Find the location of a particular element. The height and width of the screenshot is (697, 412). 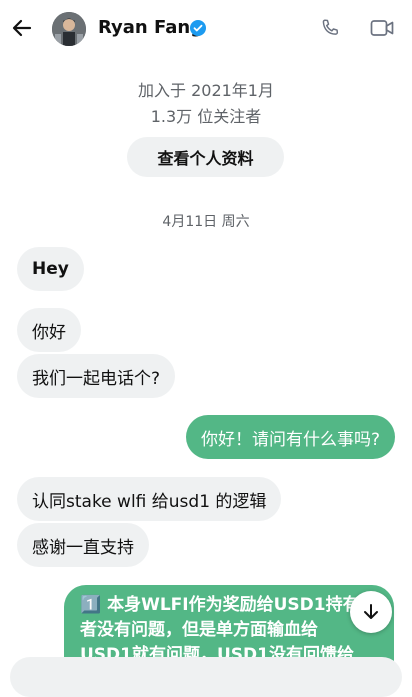

phone-icon is located at coordinates (330, 28).